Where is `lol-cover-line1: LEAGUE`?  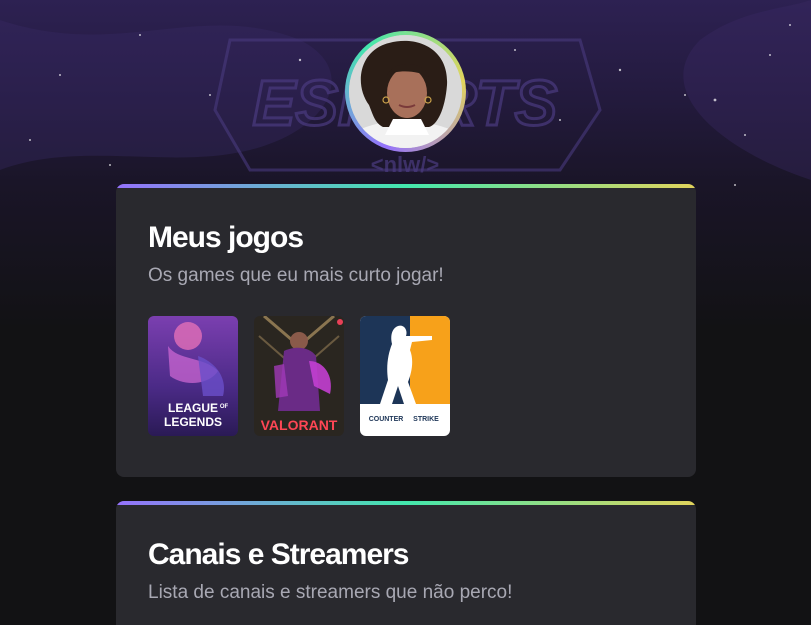
lol-cover-line1: LEAGUE is located at coordinates (193, 408).